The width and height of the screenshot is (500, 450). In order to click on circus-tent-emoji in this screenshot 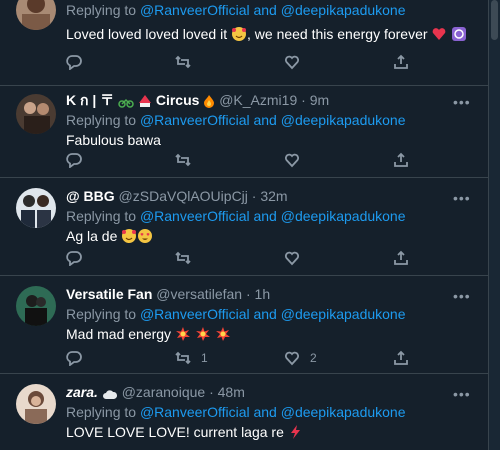, I will do `click(145, 101)`.